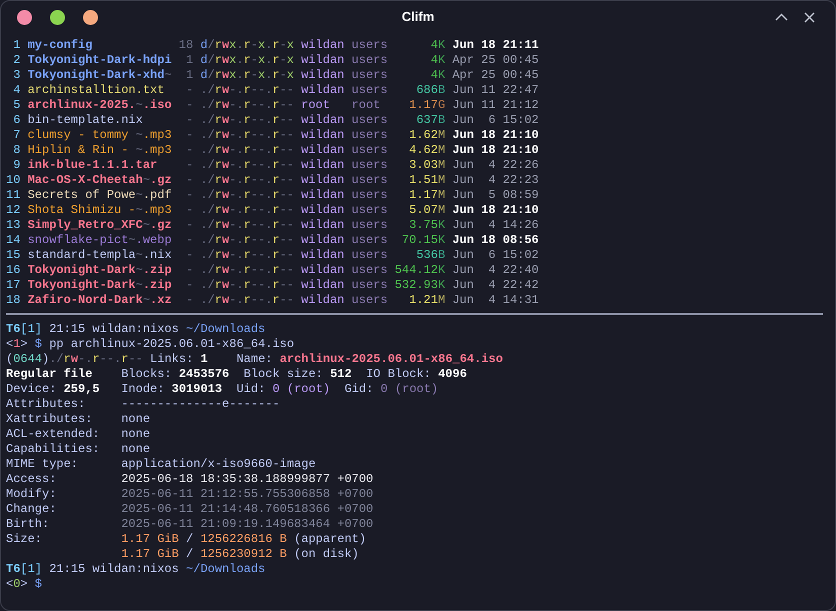  What do you see at coordinates (135, 419) in the screenshot?
I see `terminal-text: none` at bounding box center [135, 419].